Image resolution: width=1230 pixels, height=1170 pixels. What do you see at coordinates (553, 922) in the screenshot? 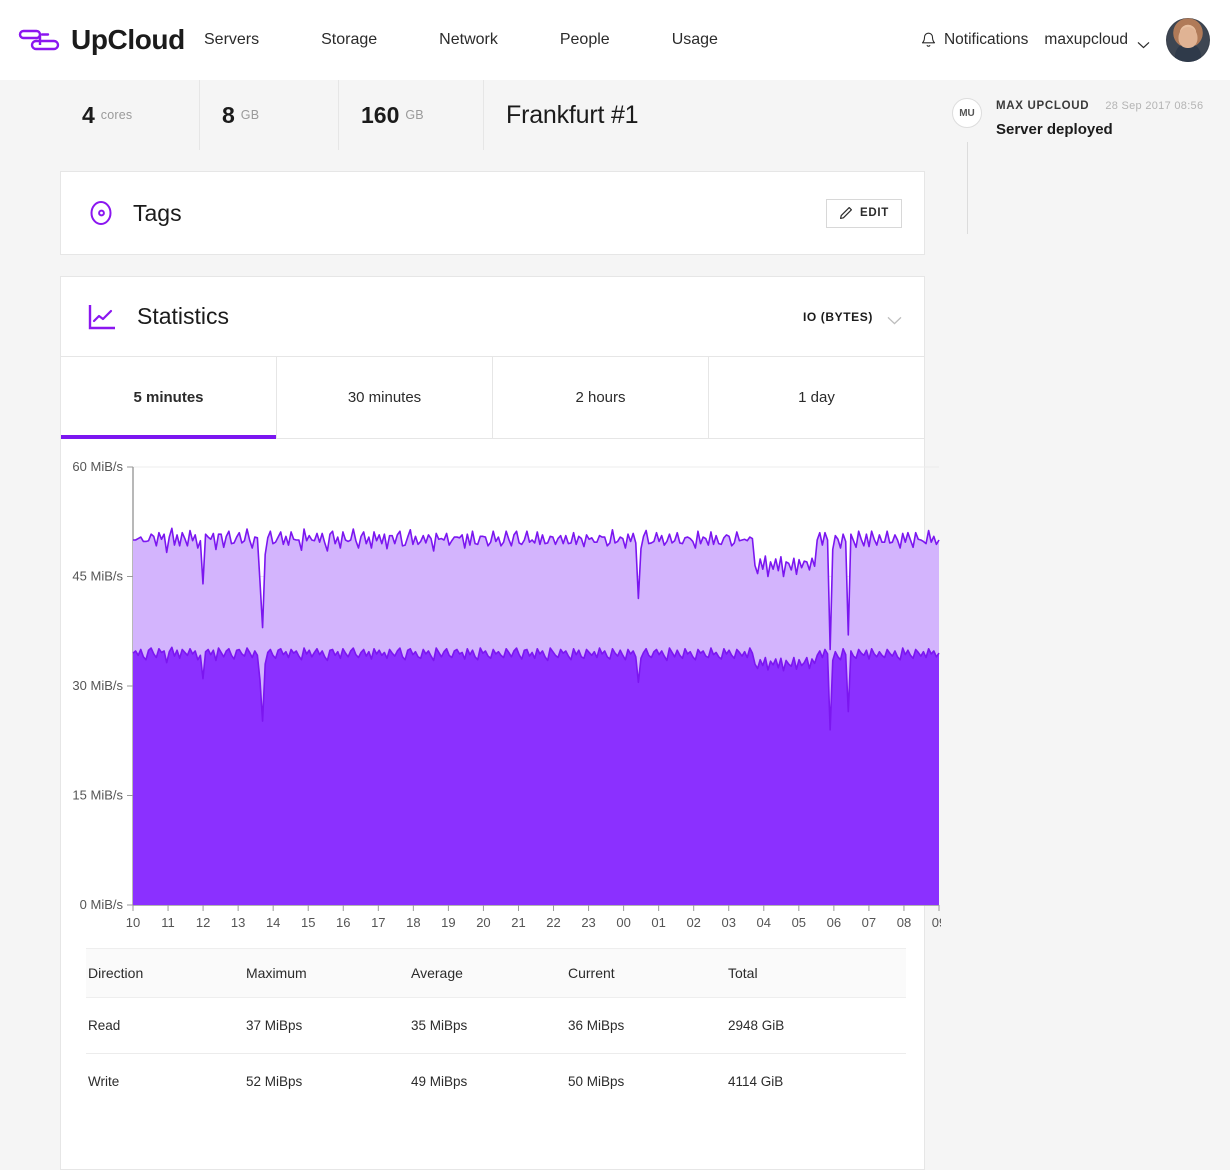
I see `svg-text: 22` at bounding box center [553, 922].